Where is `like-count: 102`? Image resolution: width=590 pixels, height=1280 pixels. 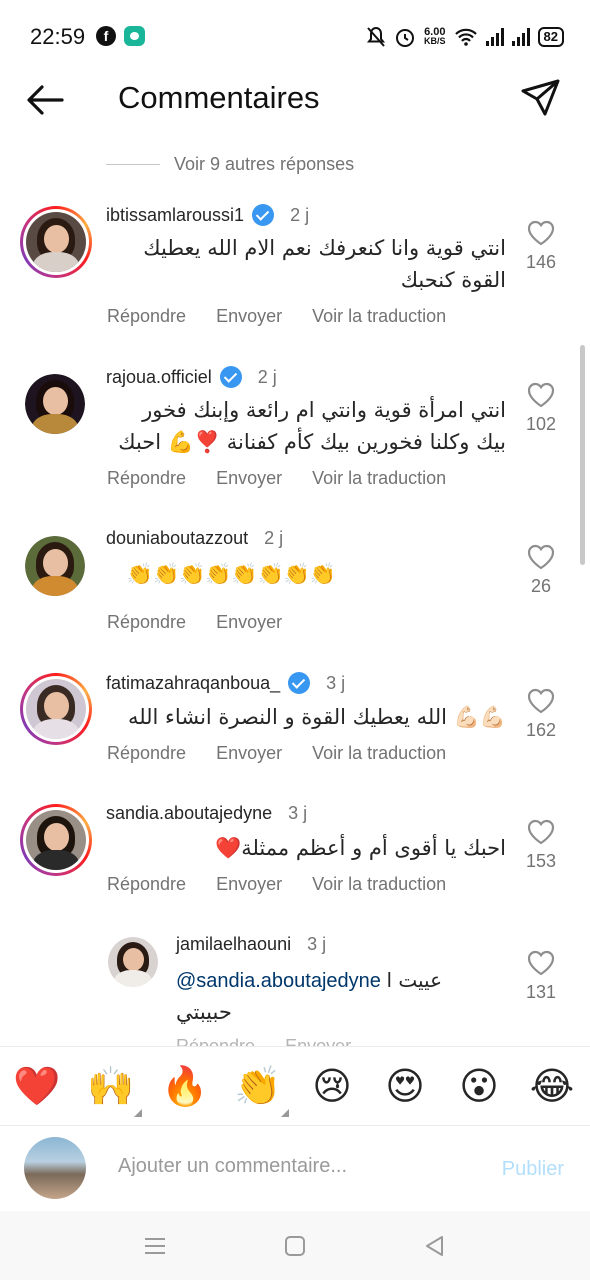 like-count: 102 is located at coordinates (541, 424).